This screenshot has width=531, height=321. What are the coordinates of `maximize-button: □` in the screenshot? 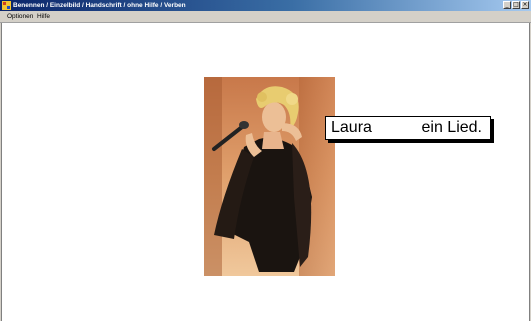 It's located at (516, 5).